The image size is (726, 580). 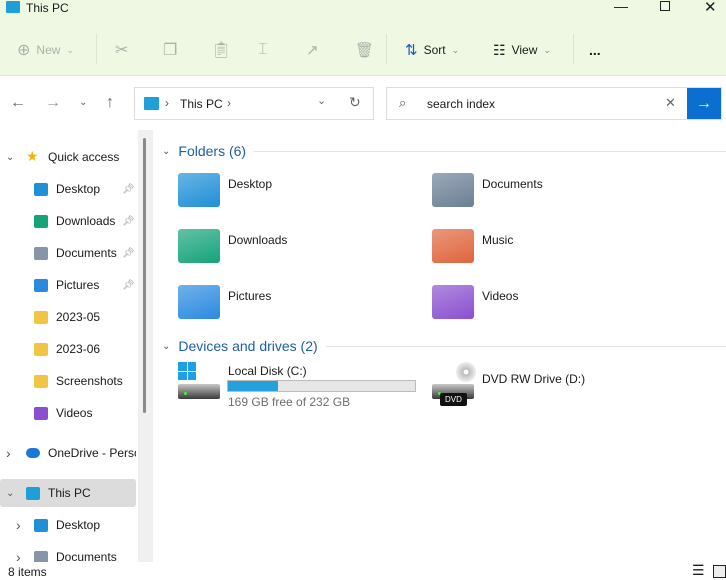 I want to click on rename-button: ⌶, so click(x=263, y=50).